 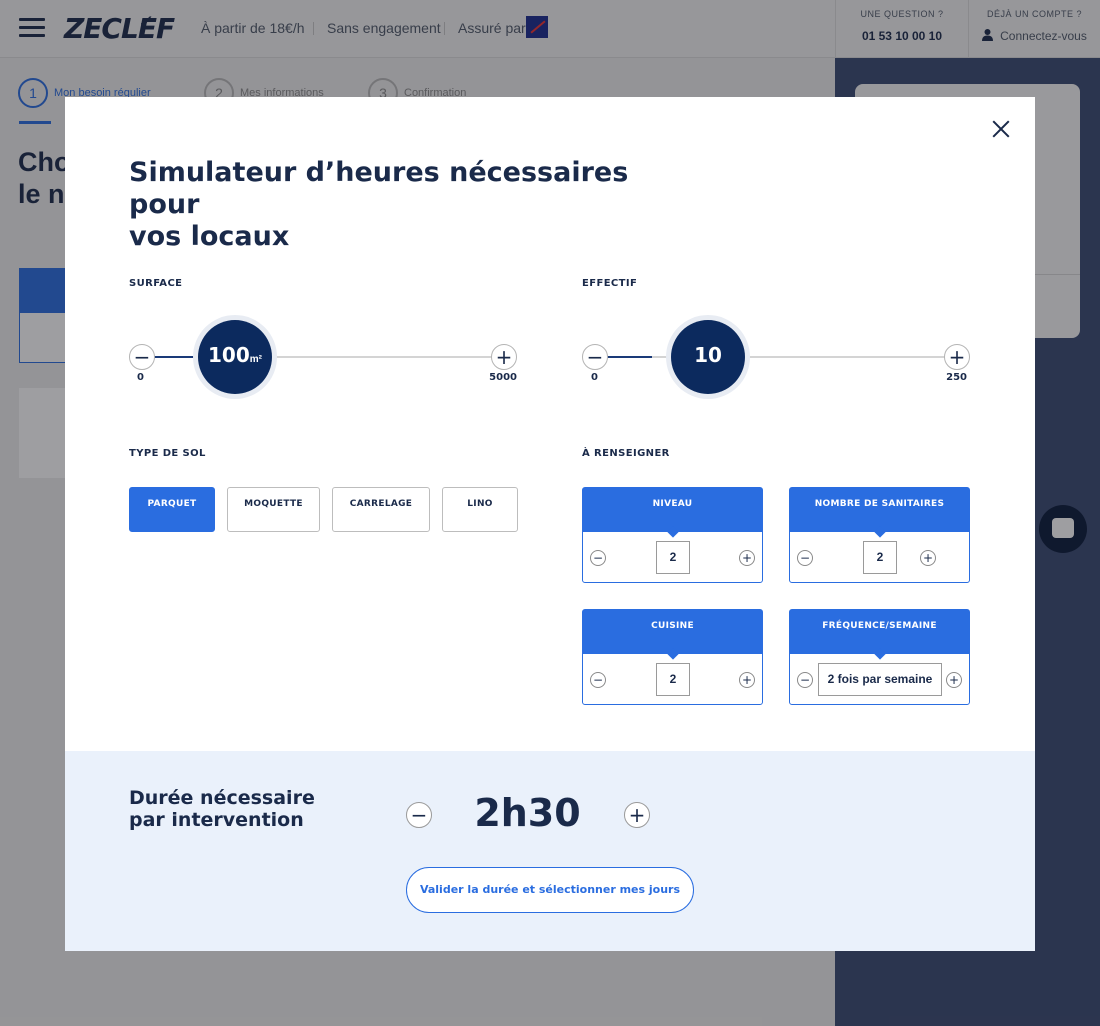 I want to click on headcount-knob: 10, so click(x=708, y=357).